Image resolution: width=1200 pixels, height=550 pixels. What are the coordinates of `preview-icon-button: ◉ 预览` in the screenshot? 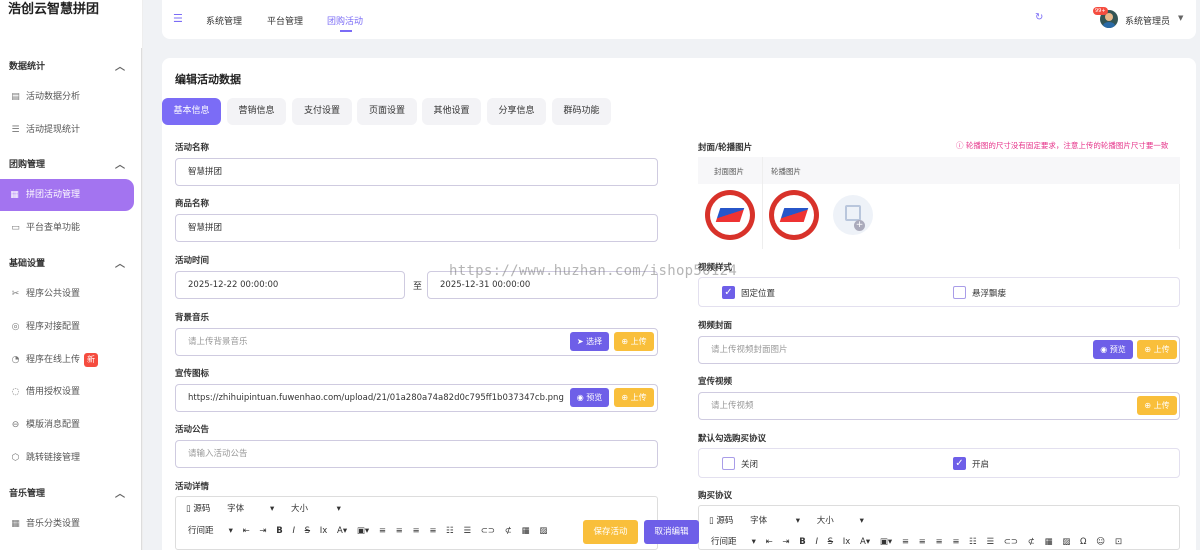 It's located at (589, 397).